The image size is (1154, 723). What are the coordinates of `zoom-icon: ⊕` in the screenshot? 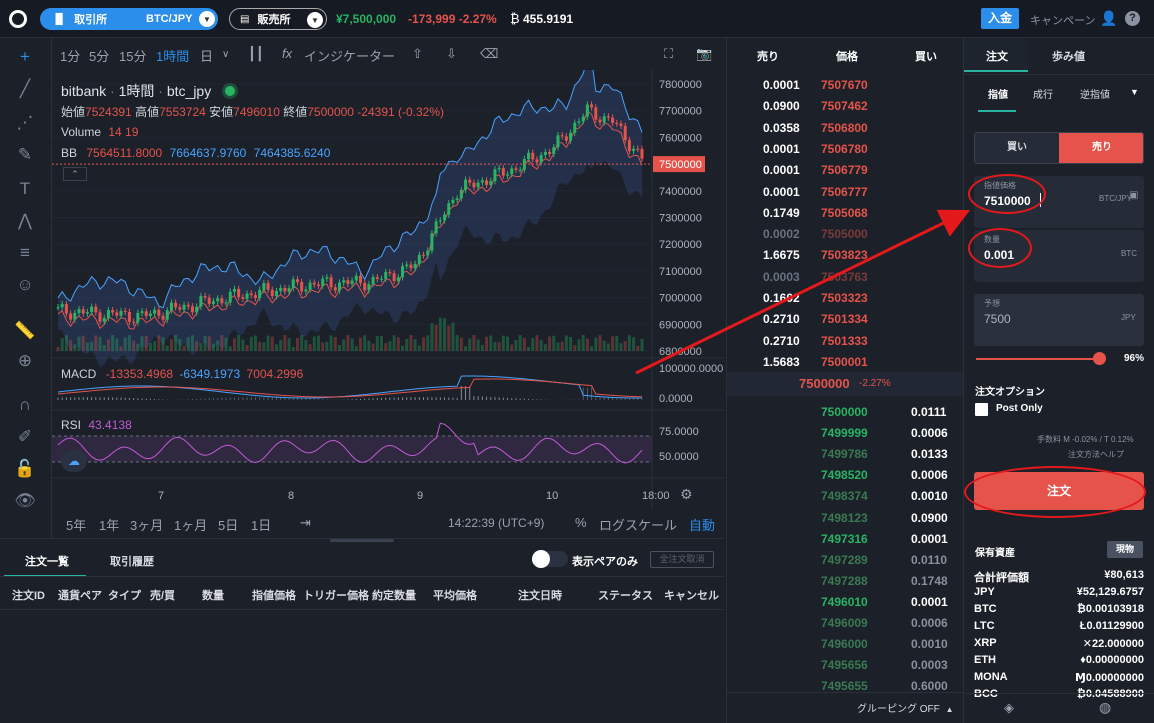 It's located at (25, 361).